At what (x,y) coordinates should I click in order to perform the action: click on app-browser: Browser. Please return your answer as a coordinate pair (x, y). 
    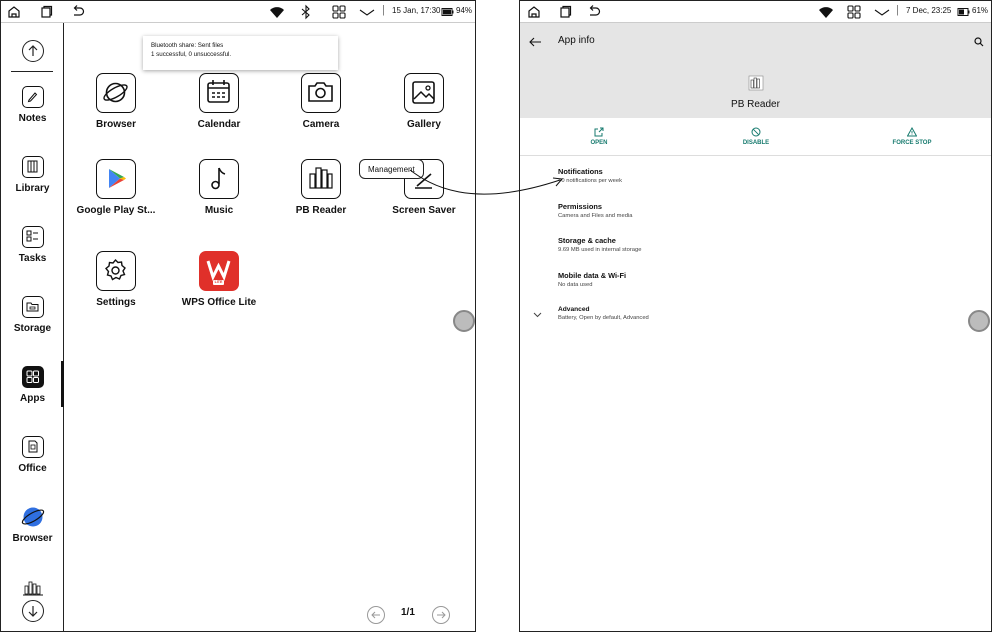
    Looking at the image, I should click on (116, 108).